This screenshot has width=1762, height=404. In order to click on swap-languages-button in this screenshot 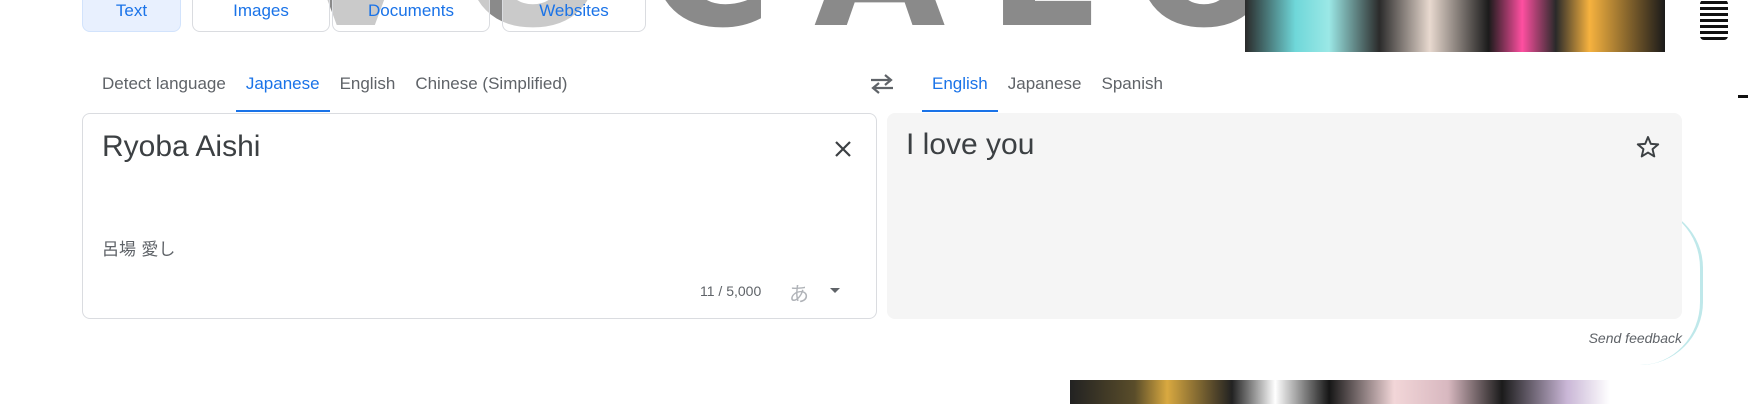, I will do `click(882, 84)`.